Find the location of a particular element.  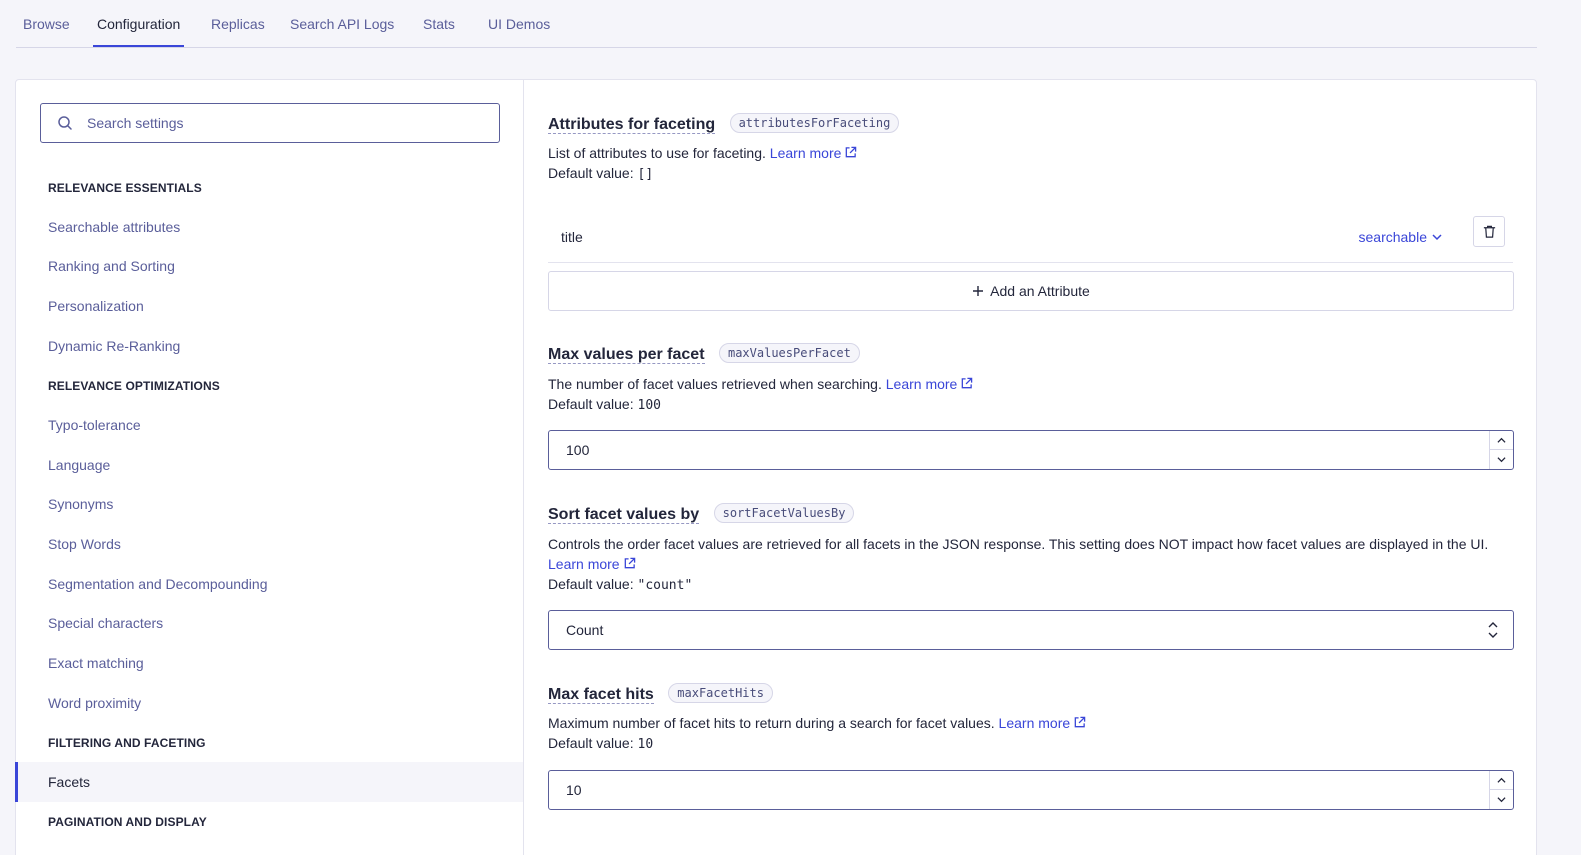

max-values-per-facet-default: Default value: 100 is located at coordinates (604, 405).